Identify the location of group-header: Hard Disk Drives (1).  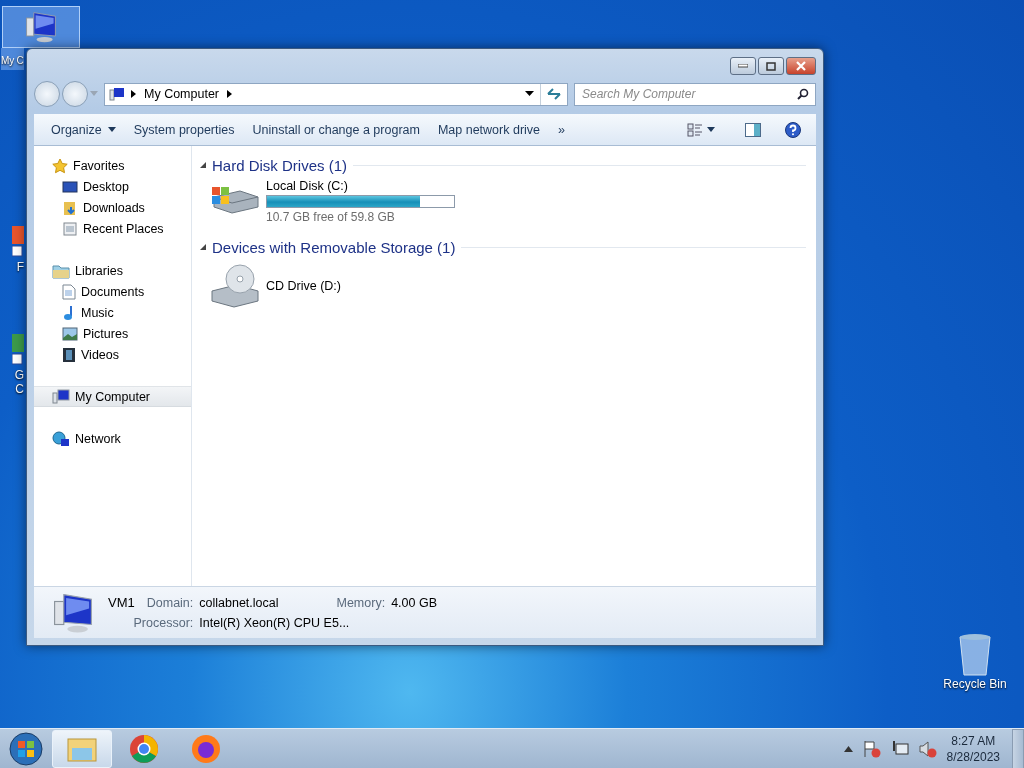
(503, 165).